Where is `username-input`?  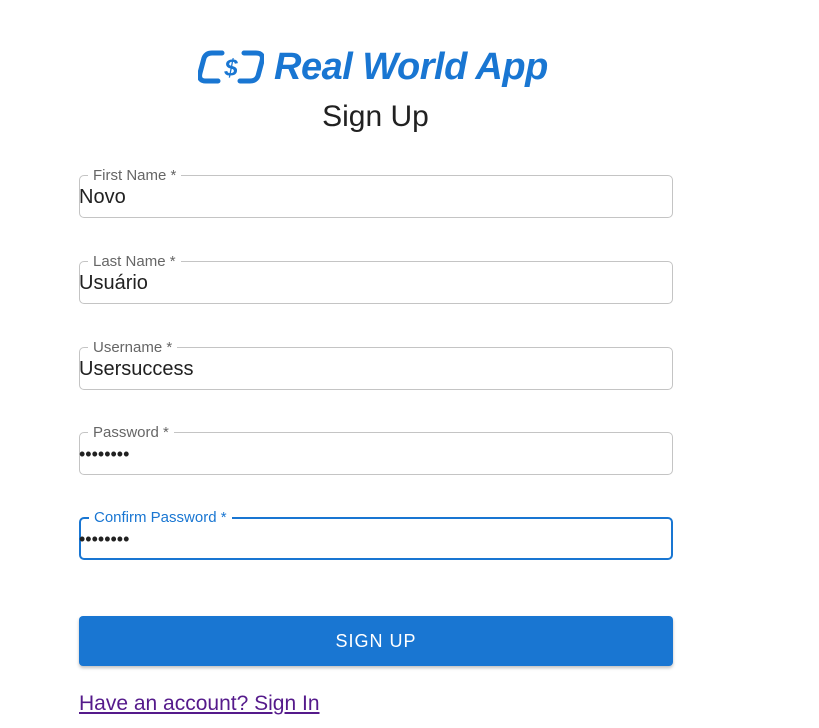
username-input is located at coordinates (369, 369).